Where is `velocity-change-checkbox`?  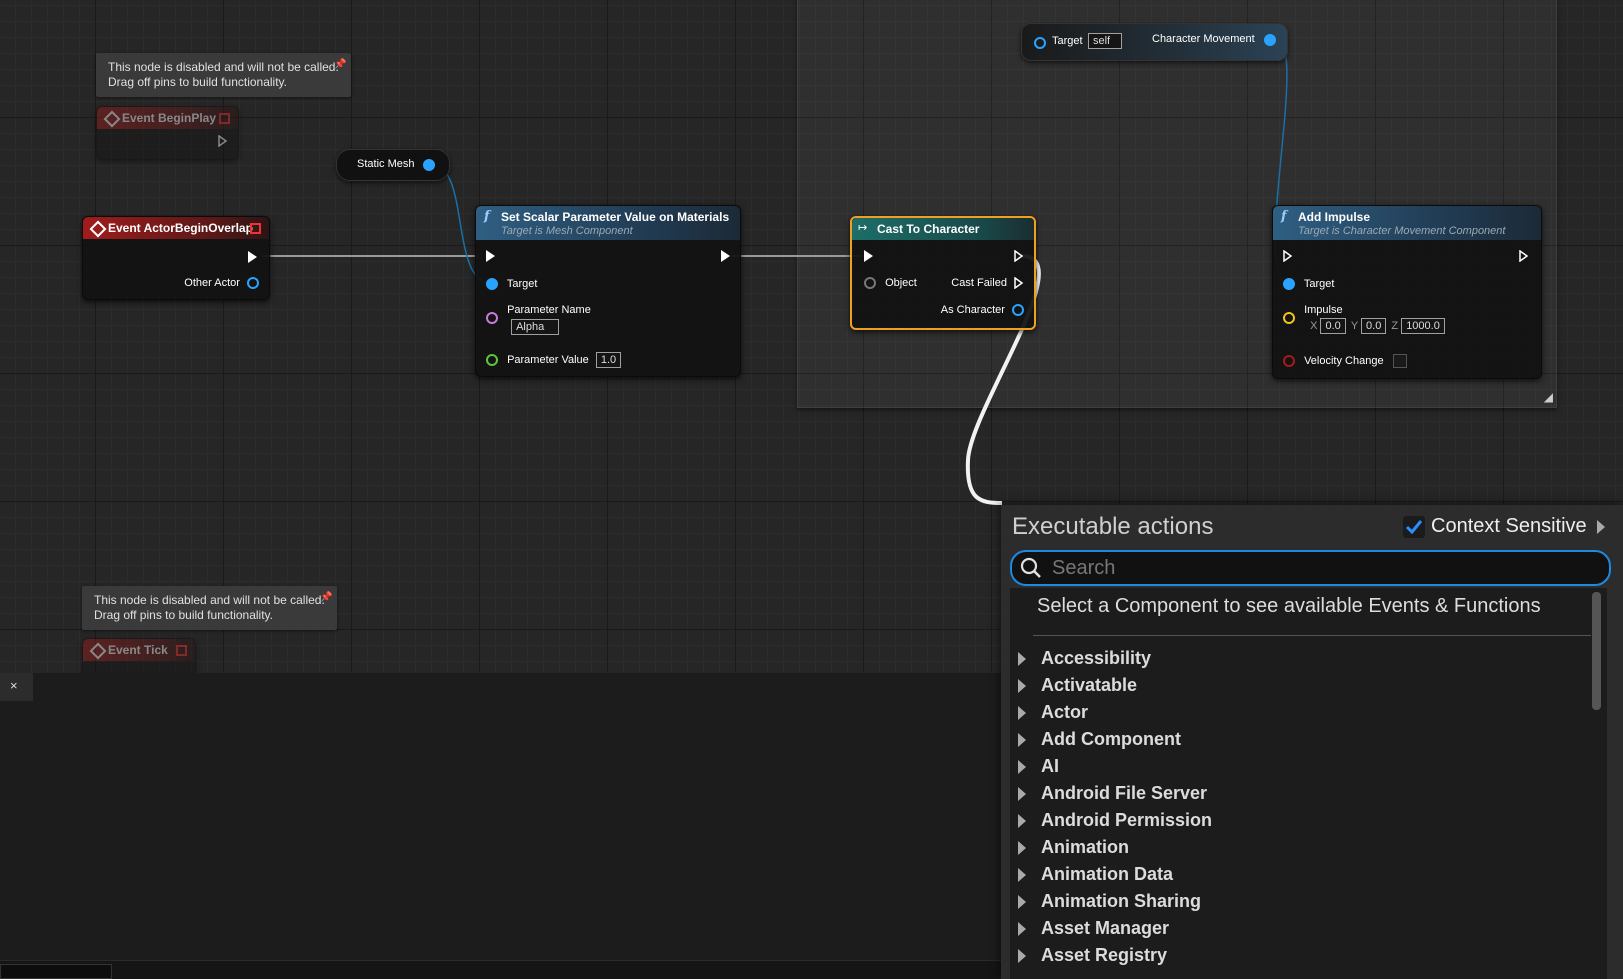
velocity-change-checkbox is located at coordinates (1399, 361).